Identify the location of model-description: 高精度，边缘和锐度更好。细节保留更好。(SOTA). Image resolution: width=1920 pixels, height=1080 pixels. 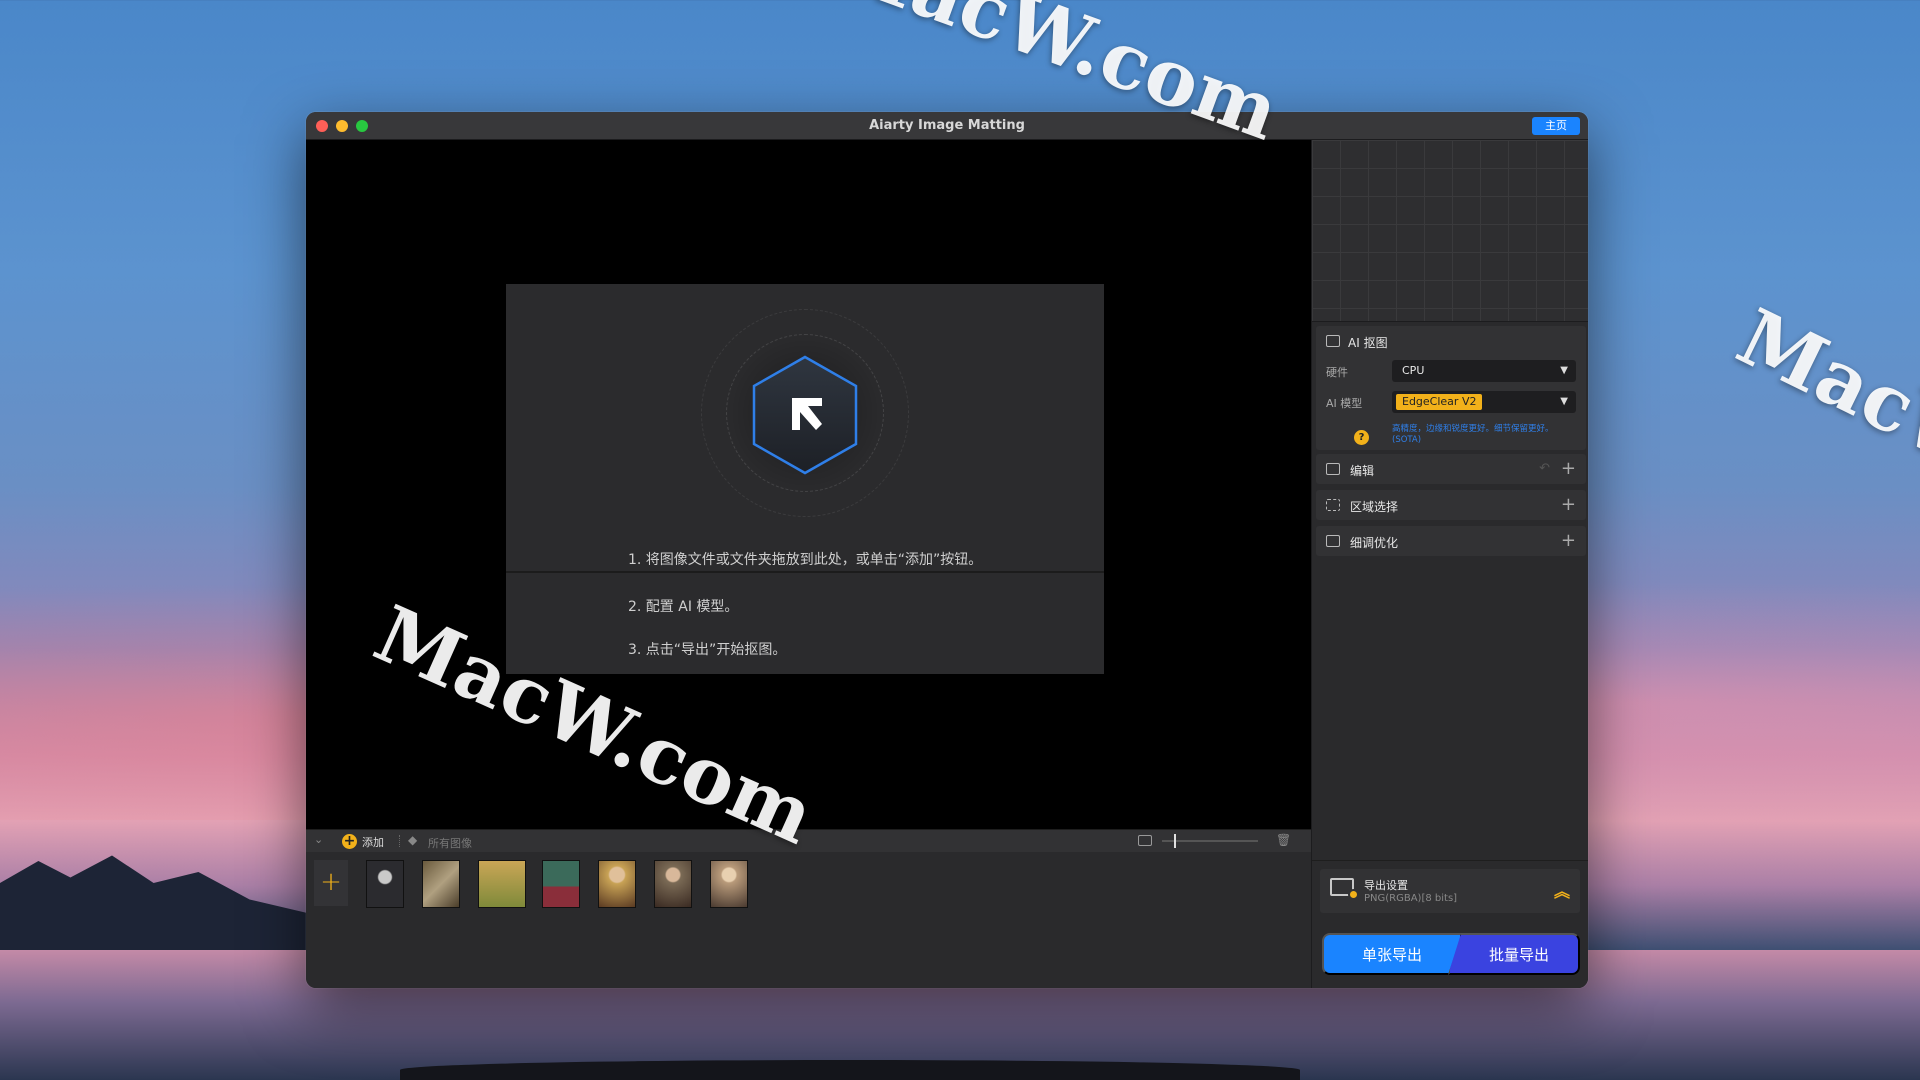
(1473, 434).